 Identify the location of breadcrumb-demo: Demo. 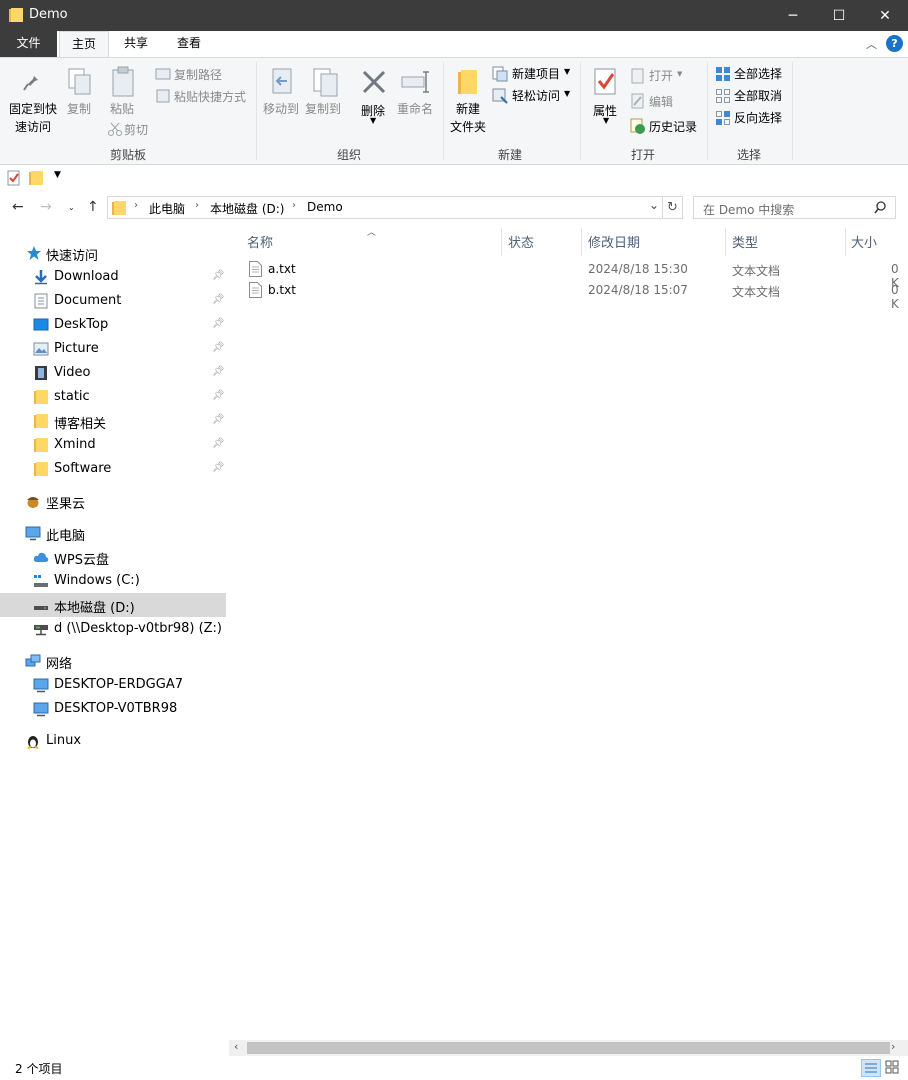
(325, 207).